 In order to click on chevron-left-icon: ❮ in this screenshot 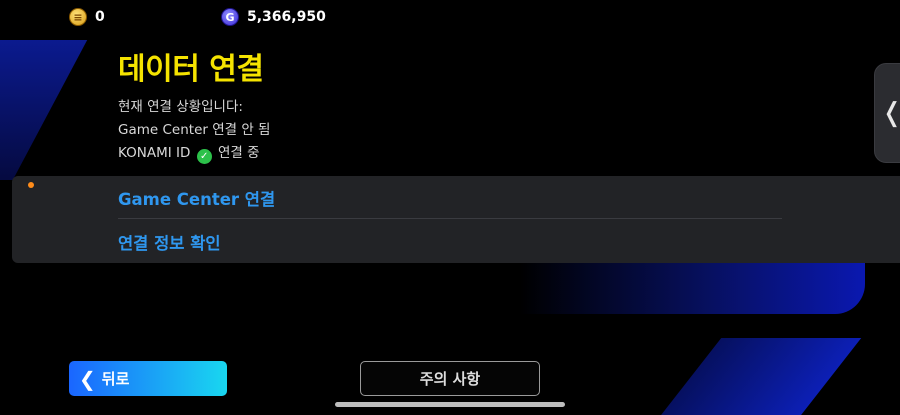, I will do `click(87, 378)`.